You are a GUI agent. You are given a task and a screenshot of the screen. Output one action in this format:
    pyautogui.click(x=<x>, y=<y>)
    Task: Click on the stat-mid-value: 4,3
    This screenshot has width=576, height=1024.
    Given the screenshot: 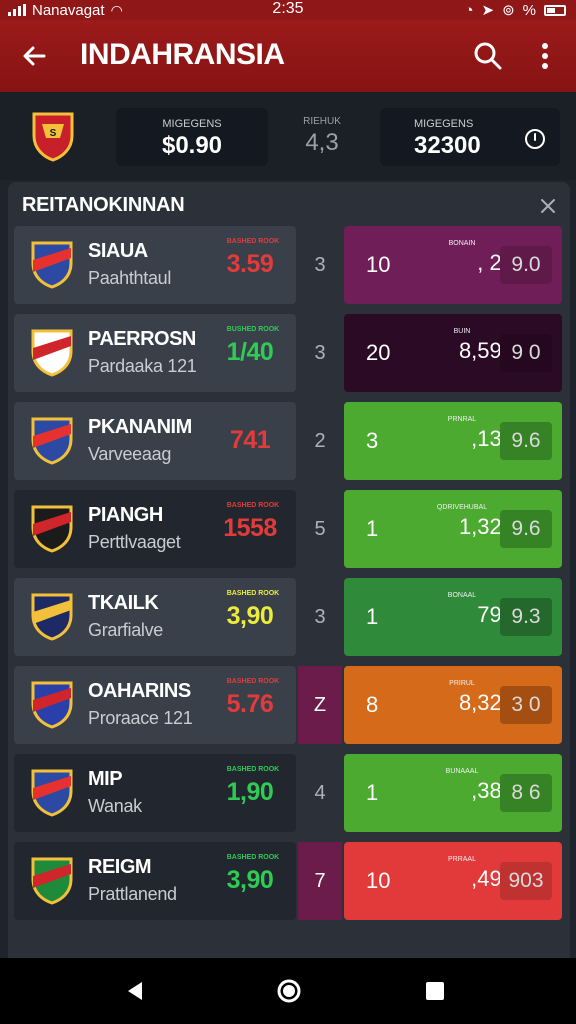 What is the action you would take?
    pyautogui.click(x=322, y=142)
    